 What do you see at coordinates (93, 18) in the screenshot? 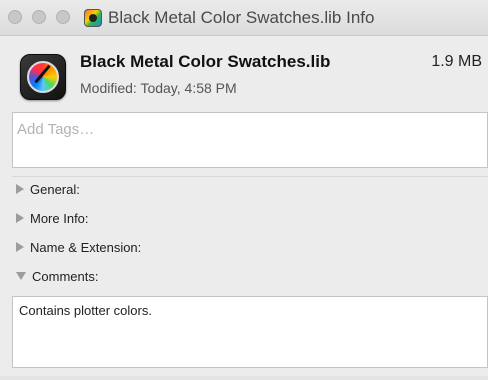
I see `file-proxy-icon` at bounding box center [93, 18].